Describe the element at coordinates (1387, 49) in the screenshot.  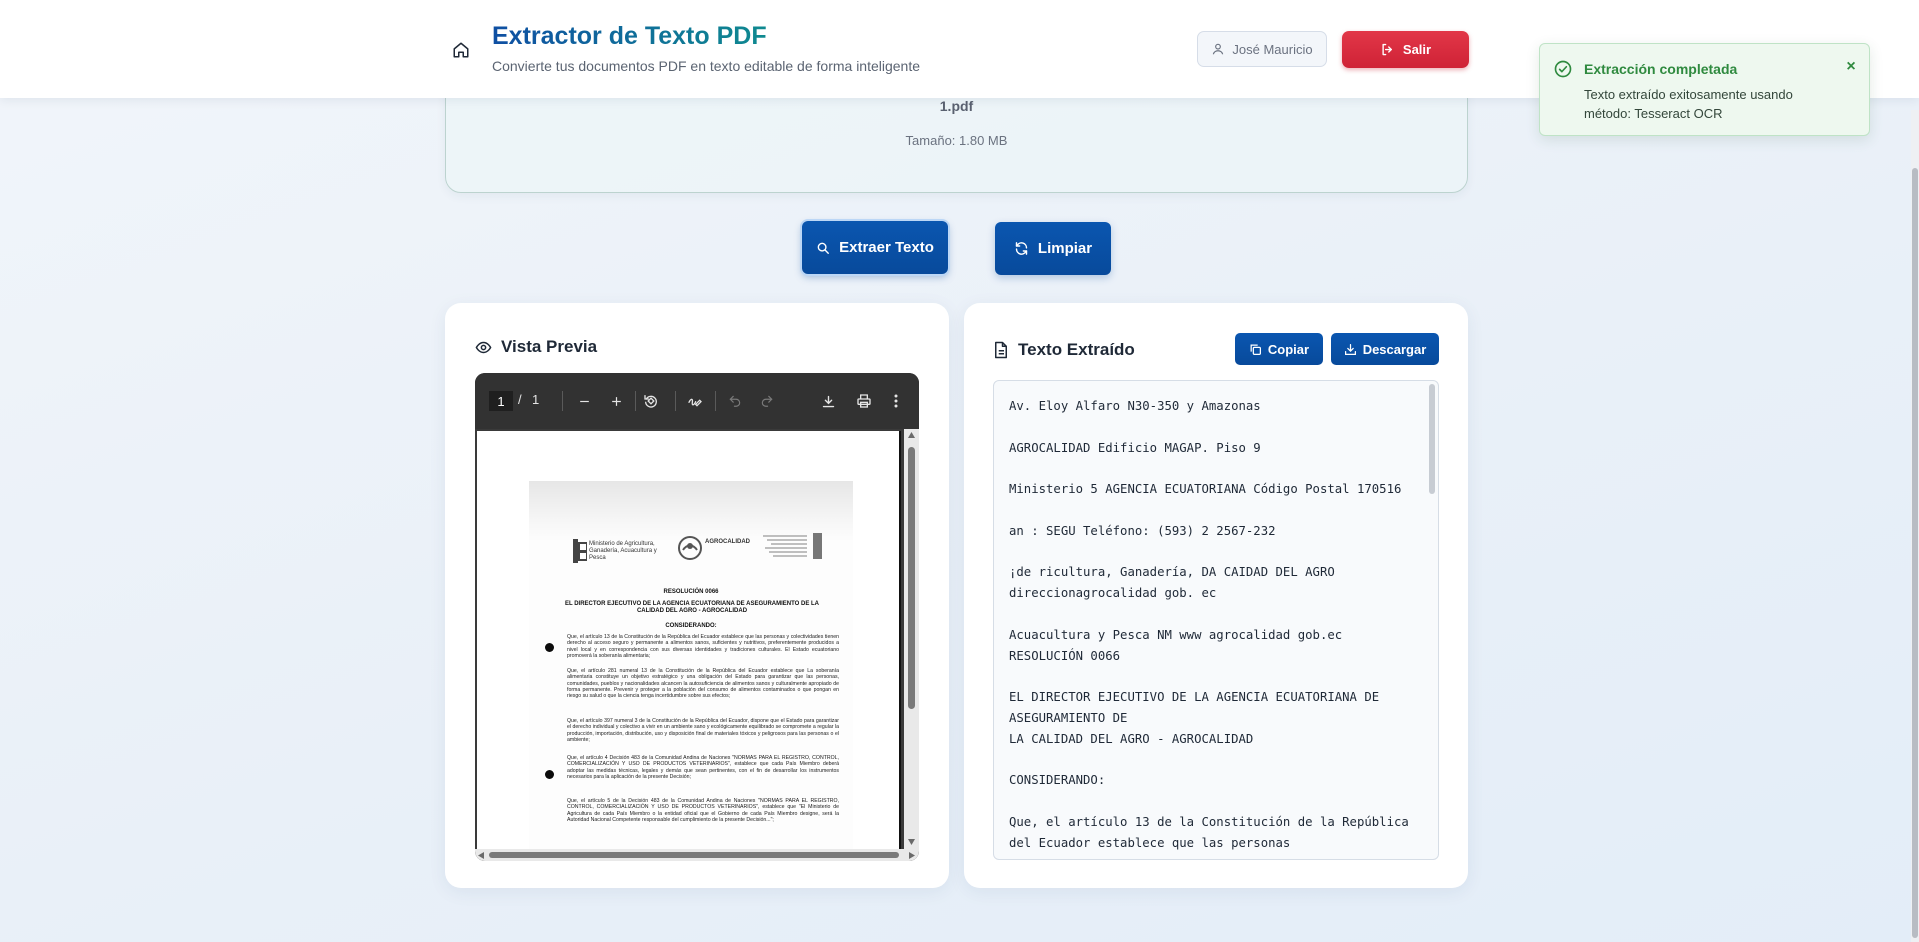
I see `logout-icon` at that location.